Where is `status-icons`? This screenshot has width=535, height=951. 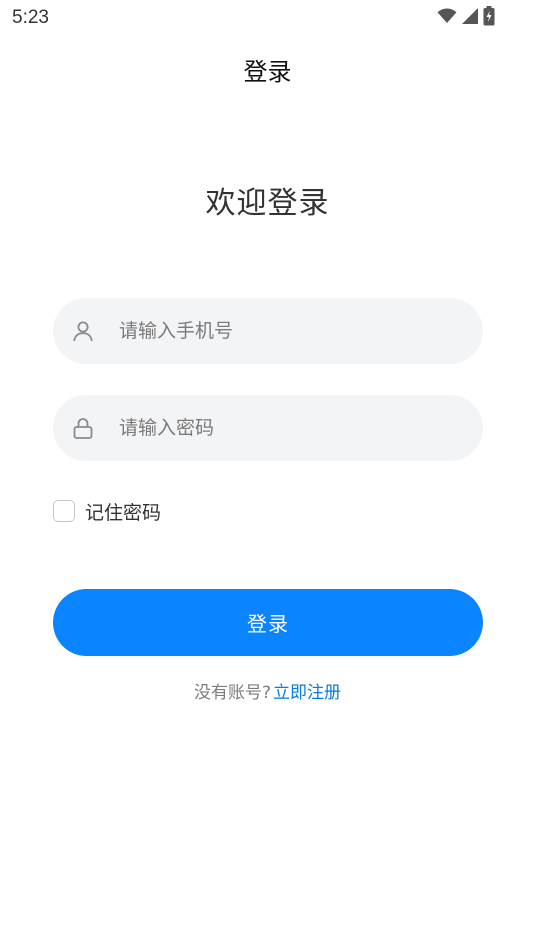
status-icons is located at coordinates (466, 18).